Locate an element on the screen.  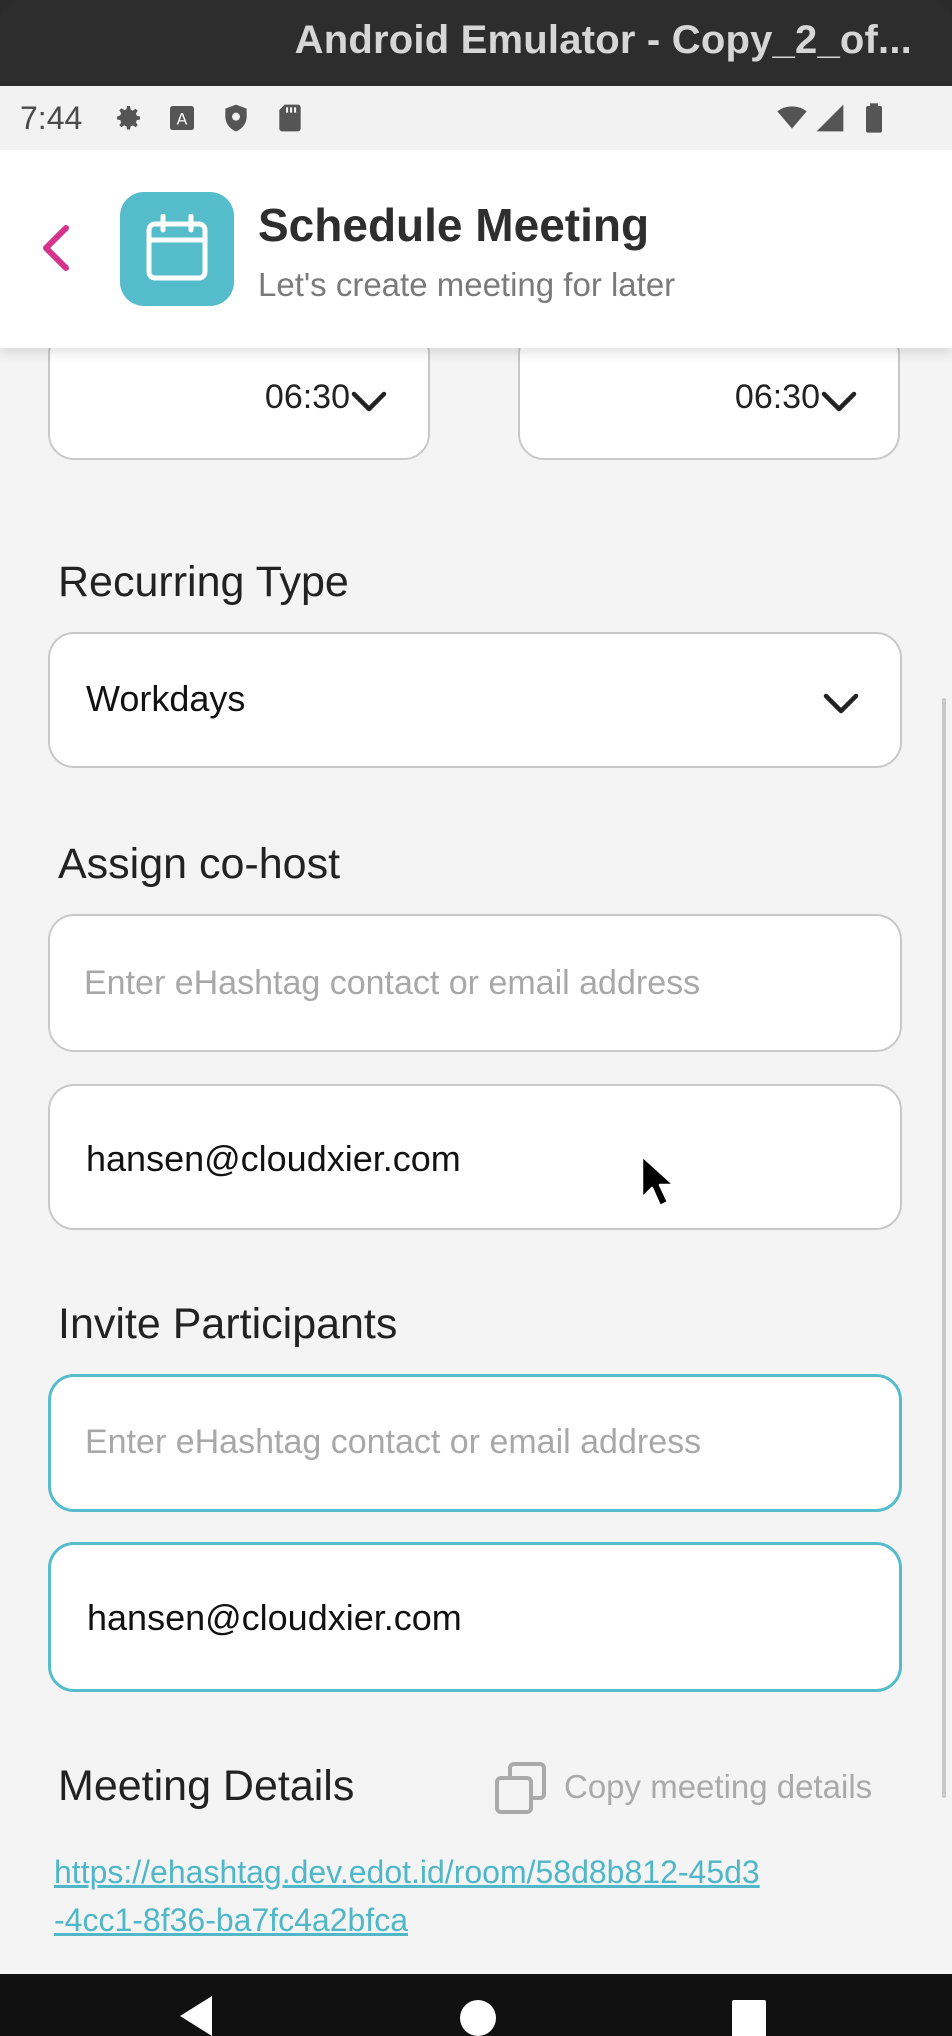
status-time: 7:44 is located at coordinates (51, 118).